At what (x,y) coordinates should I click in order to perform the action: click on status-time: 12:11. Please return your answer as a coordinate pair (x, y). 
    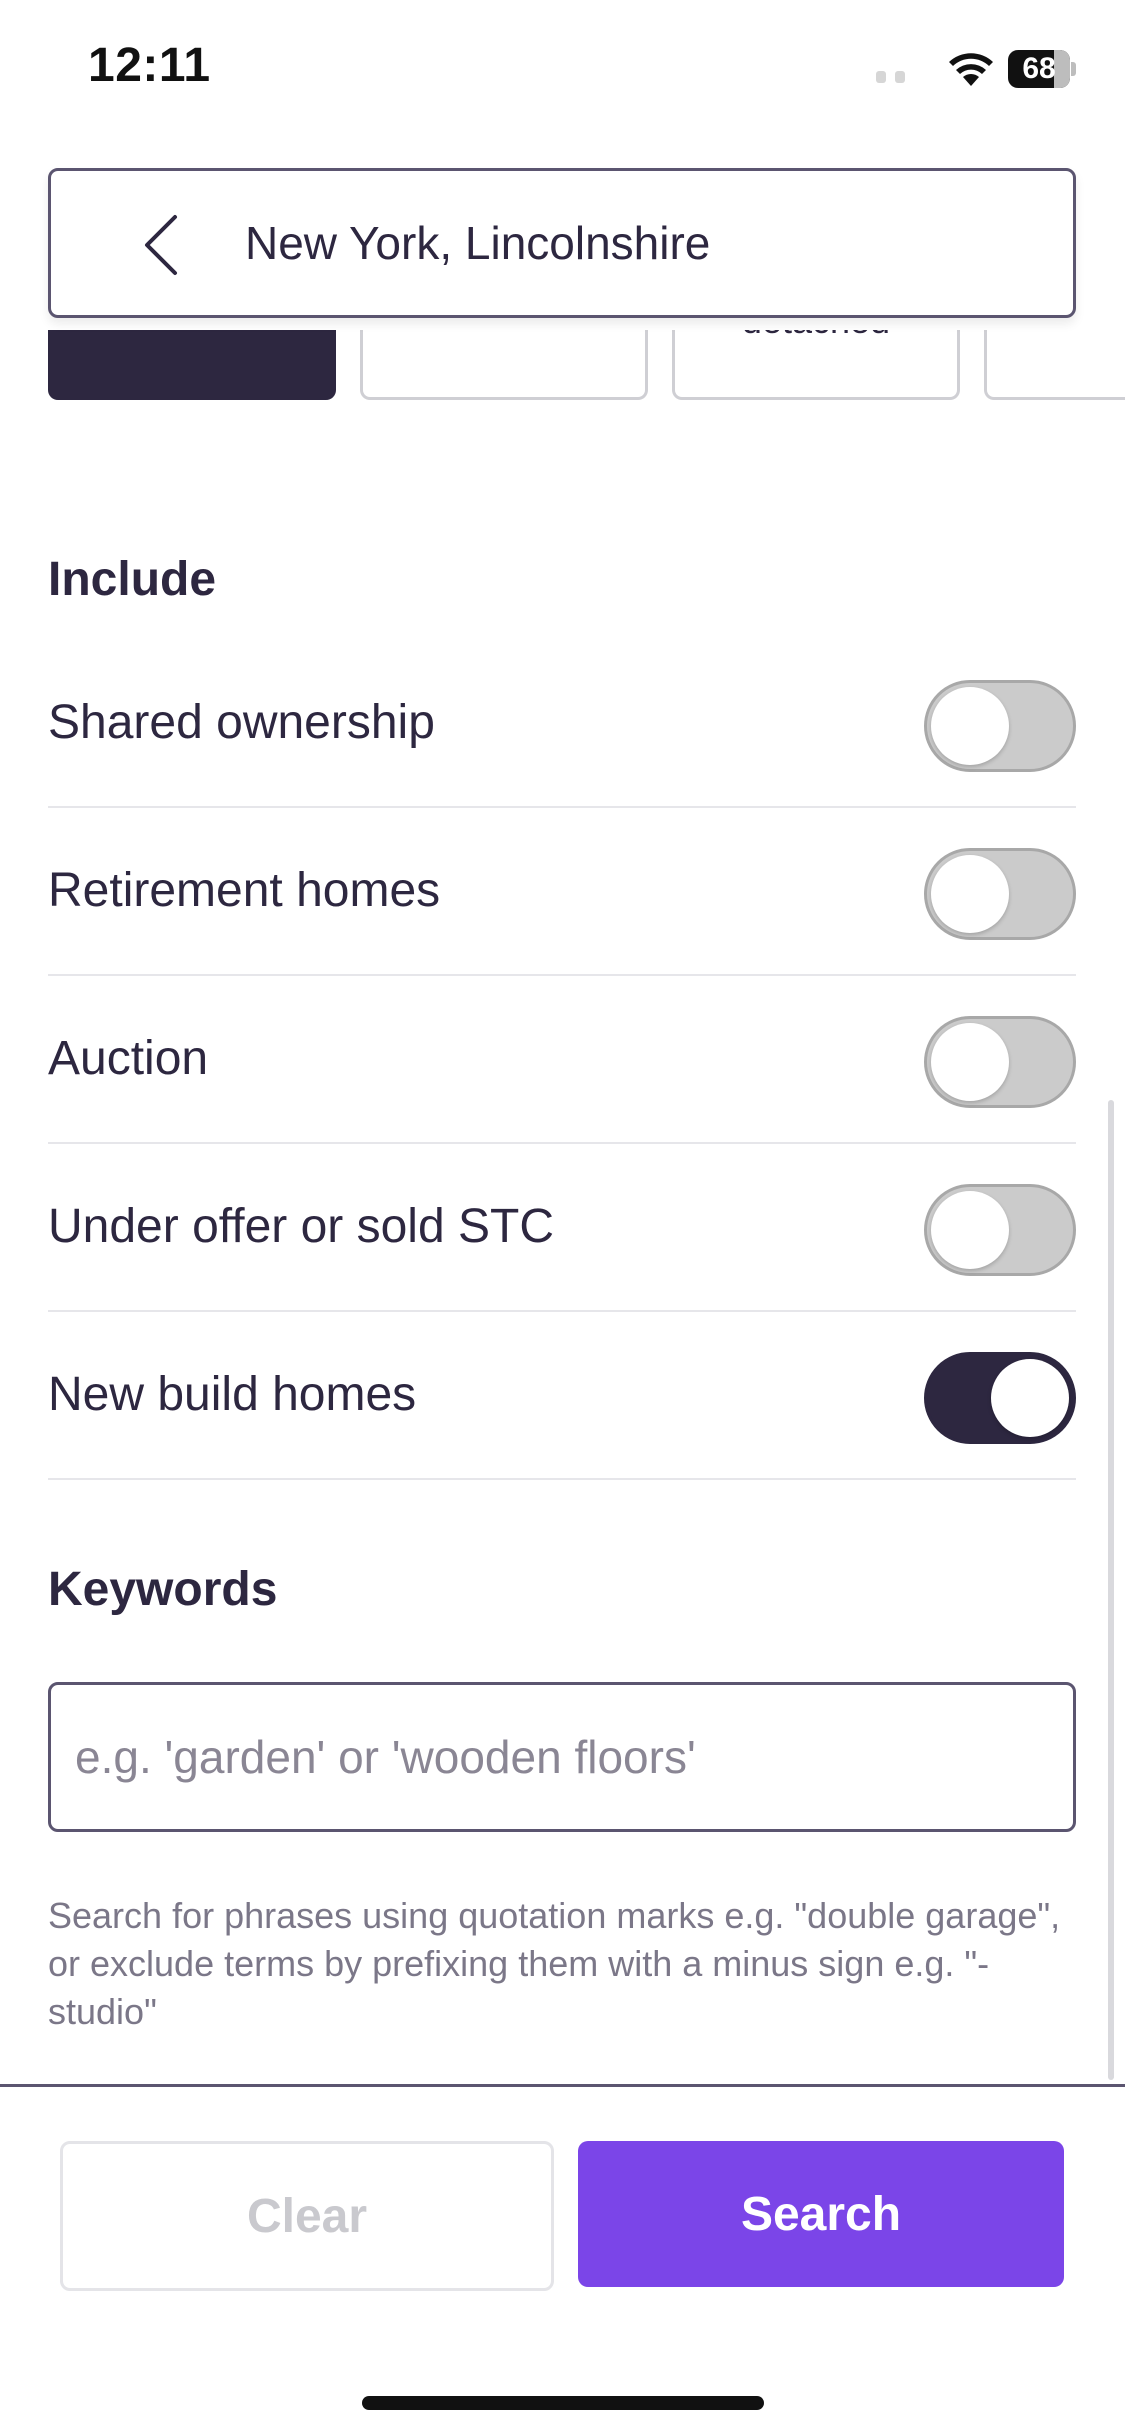
    Looking at the image, I should click on (149, 65).